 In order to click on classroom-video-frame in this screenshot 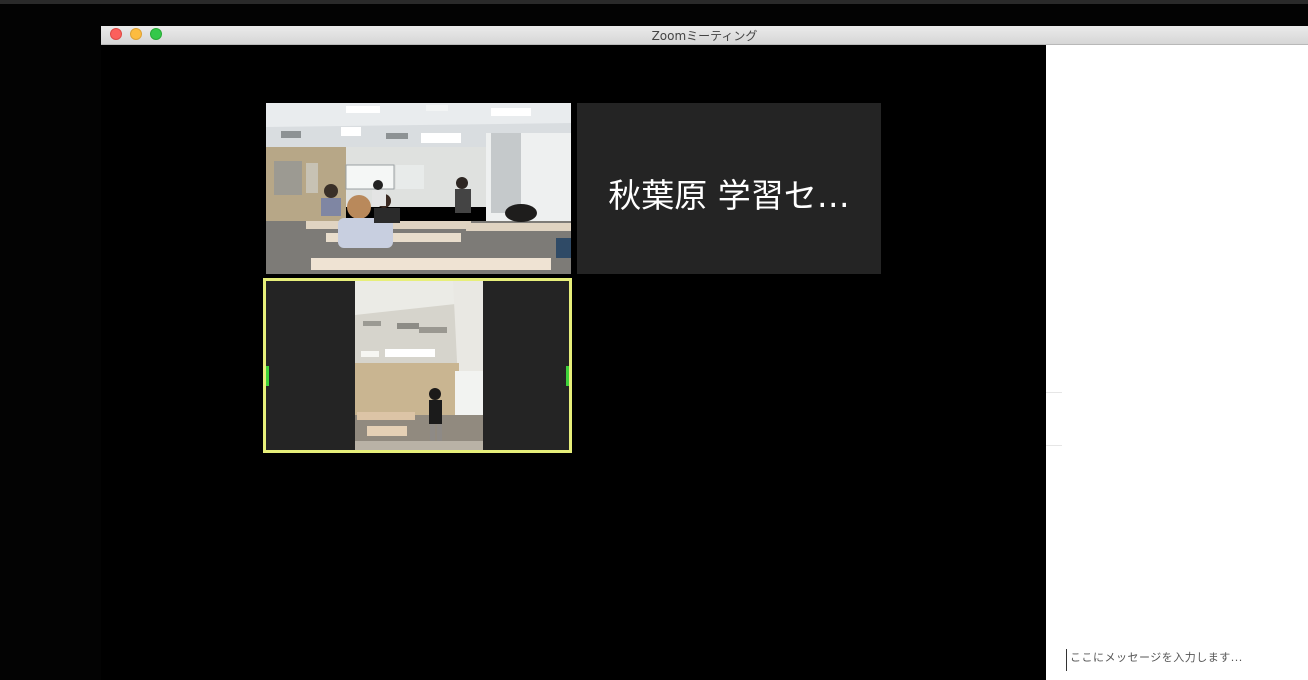, I will do `click(418, 188)`.